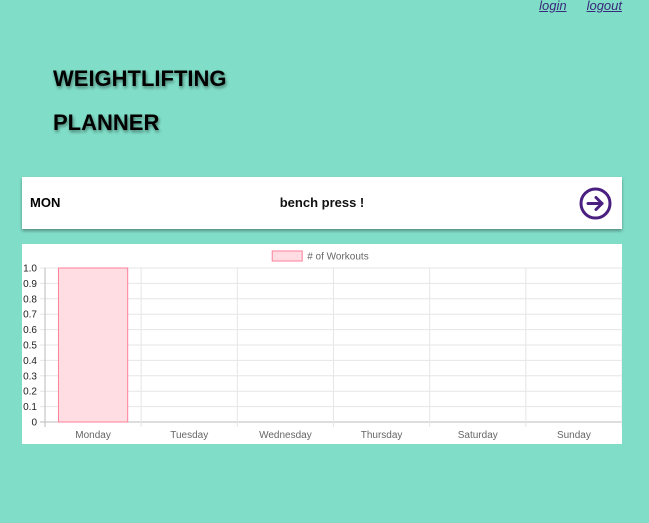 The width and height of the screenshot is (649, 523). I want to click on day-card: MON bench press !, so click(322, 203).